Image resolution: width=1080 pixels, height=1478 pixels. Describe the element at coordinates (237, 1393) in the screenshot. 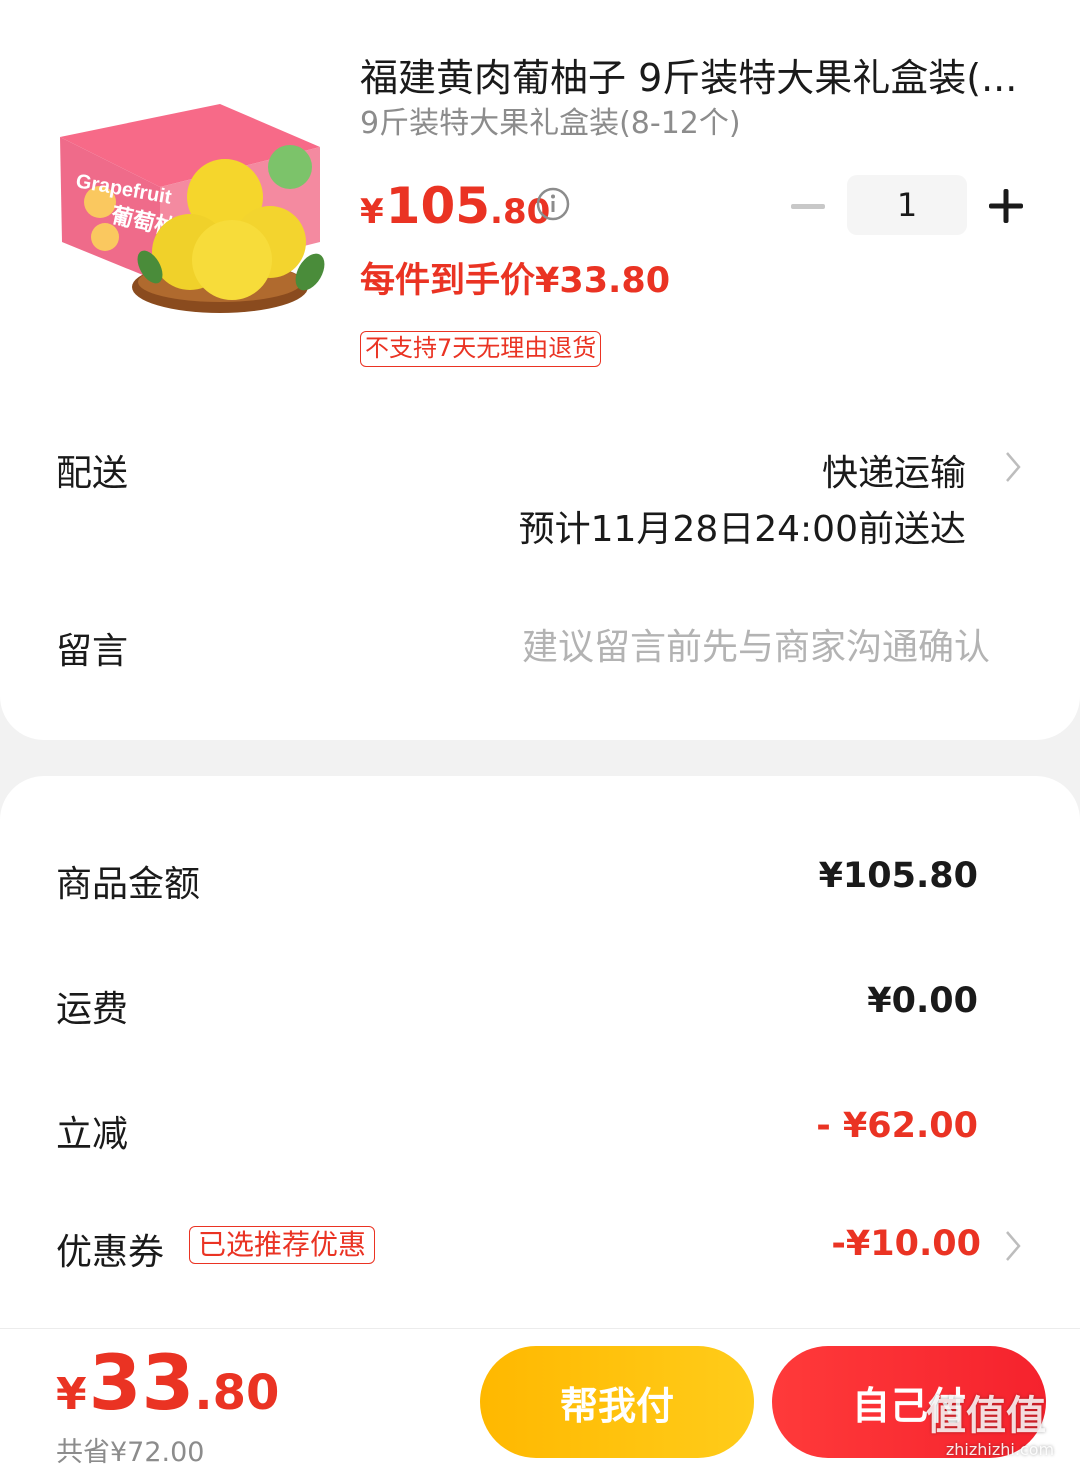

I see `total-decimal: .80` at that location.